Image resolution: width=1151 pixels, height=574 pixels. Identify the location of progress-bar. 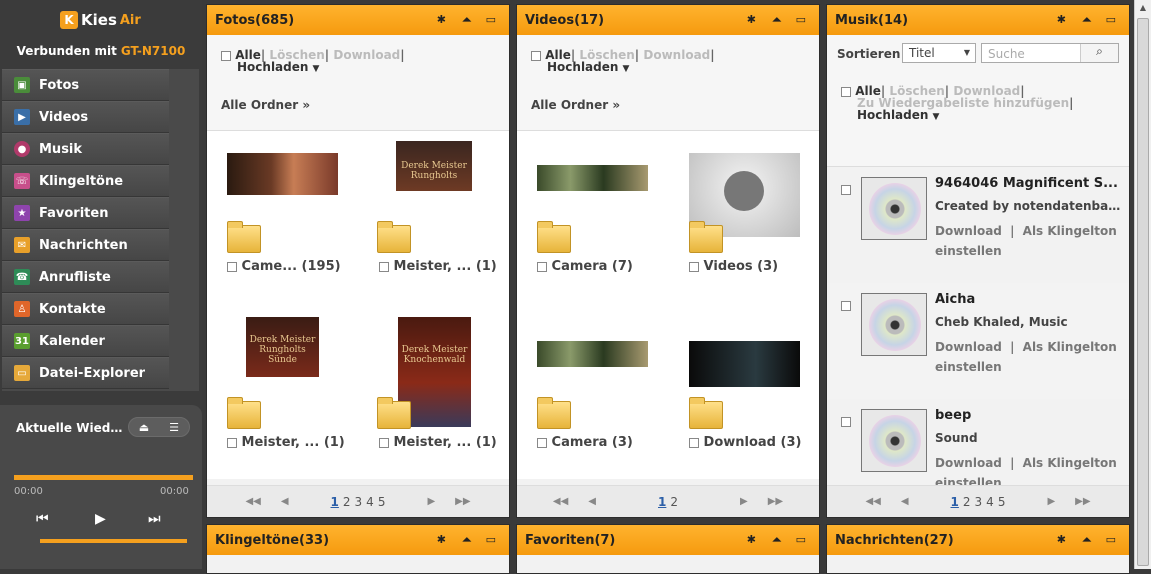
(103, 477).